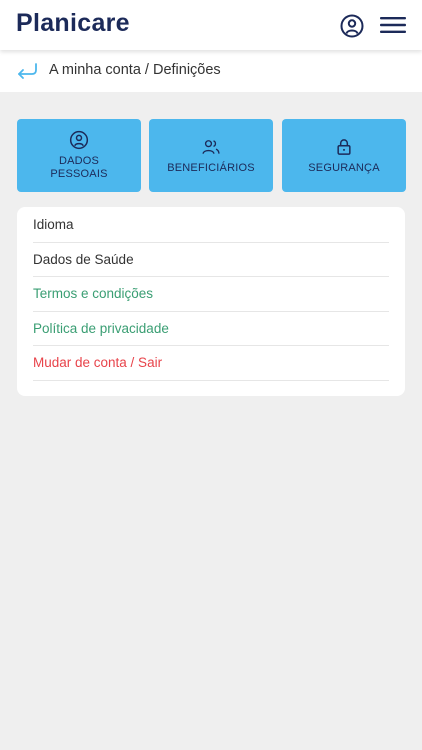 The image size is (422, 750). Describe the element at coordinates (211, 167) in the screenshot. I see `tile-label: BENEFICIÁRIOS` at that location.